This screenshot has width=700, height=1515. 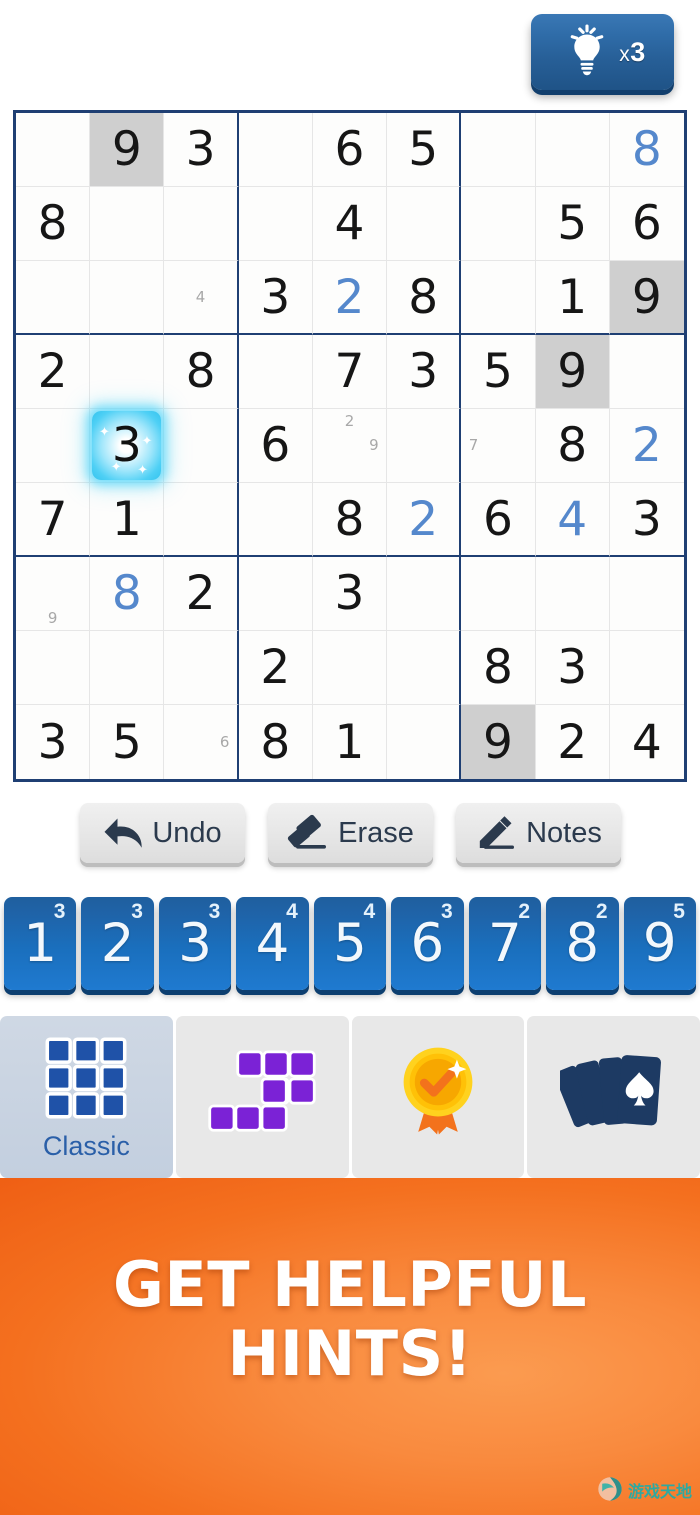 What do you see at coordinates (350, 668) in the screenshot?
I see `sudoku-cell-r8c5` at bounding box center [350, 668].